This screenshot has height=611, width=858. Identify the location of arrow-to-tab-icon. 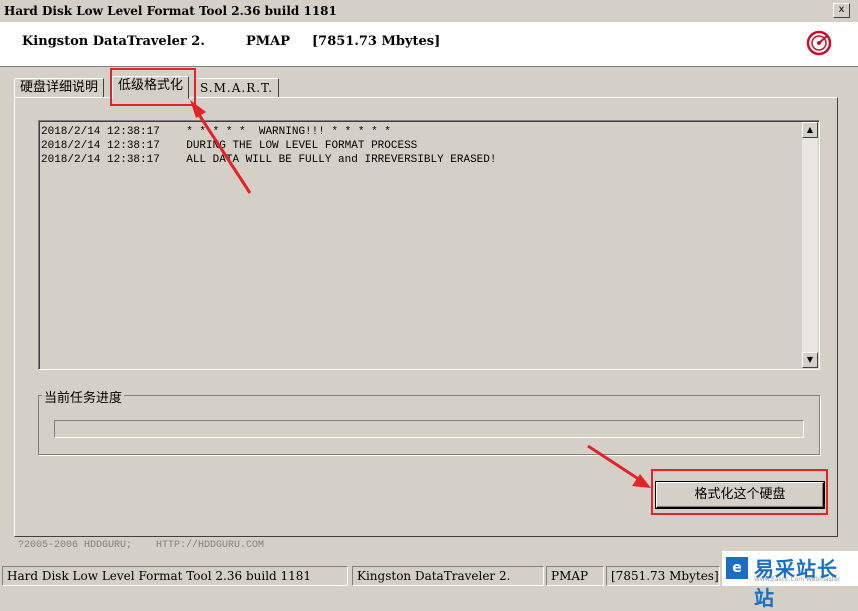
(221, 147).